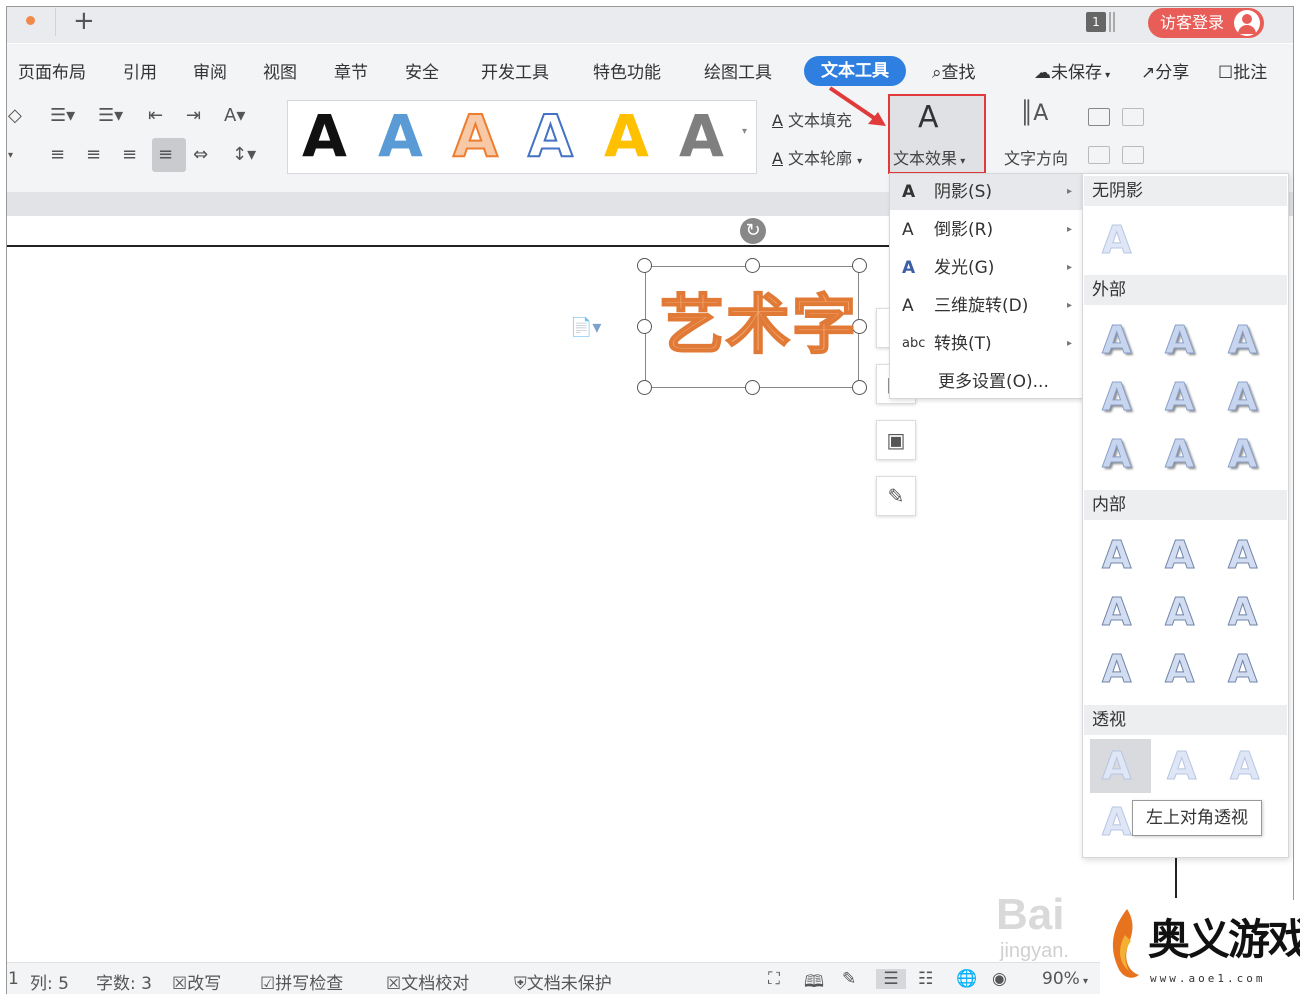 This screenshot has width=1300, height=1000. What do you see at coordinates (400, 136) in the screenshot?
I see `wordart-style-blue: A` at bounding box center [400, 136].